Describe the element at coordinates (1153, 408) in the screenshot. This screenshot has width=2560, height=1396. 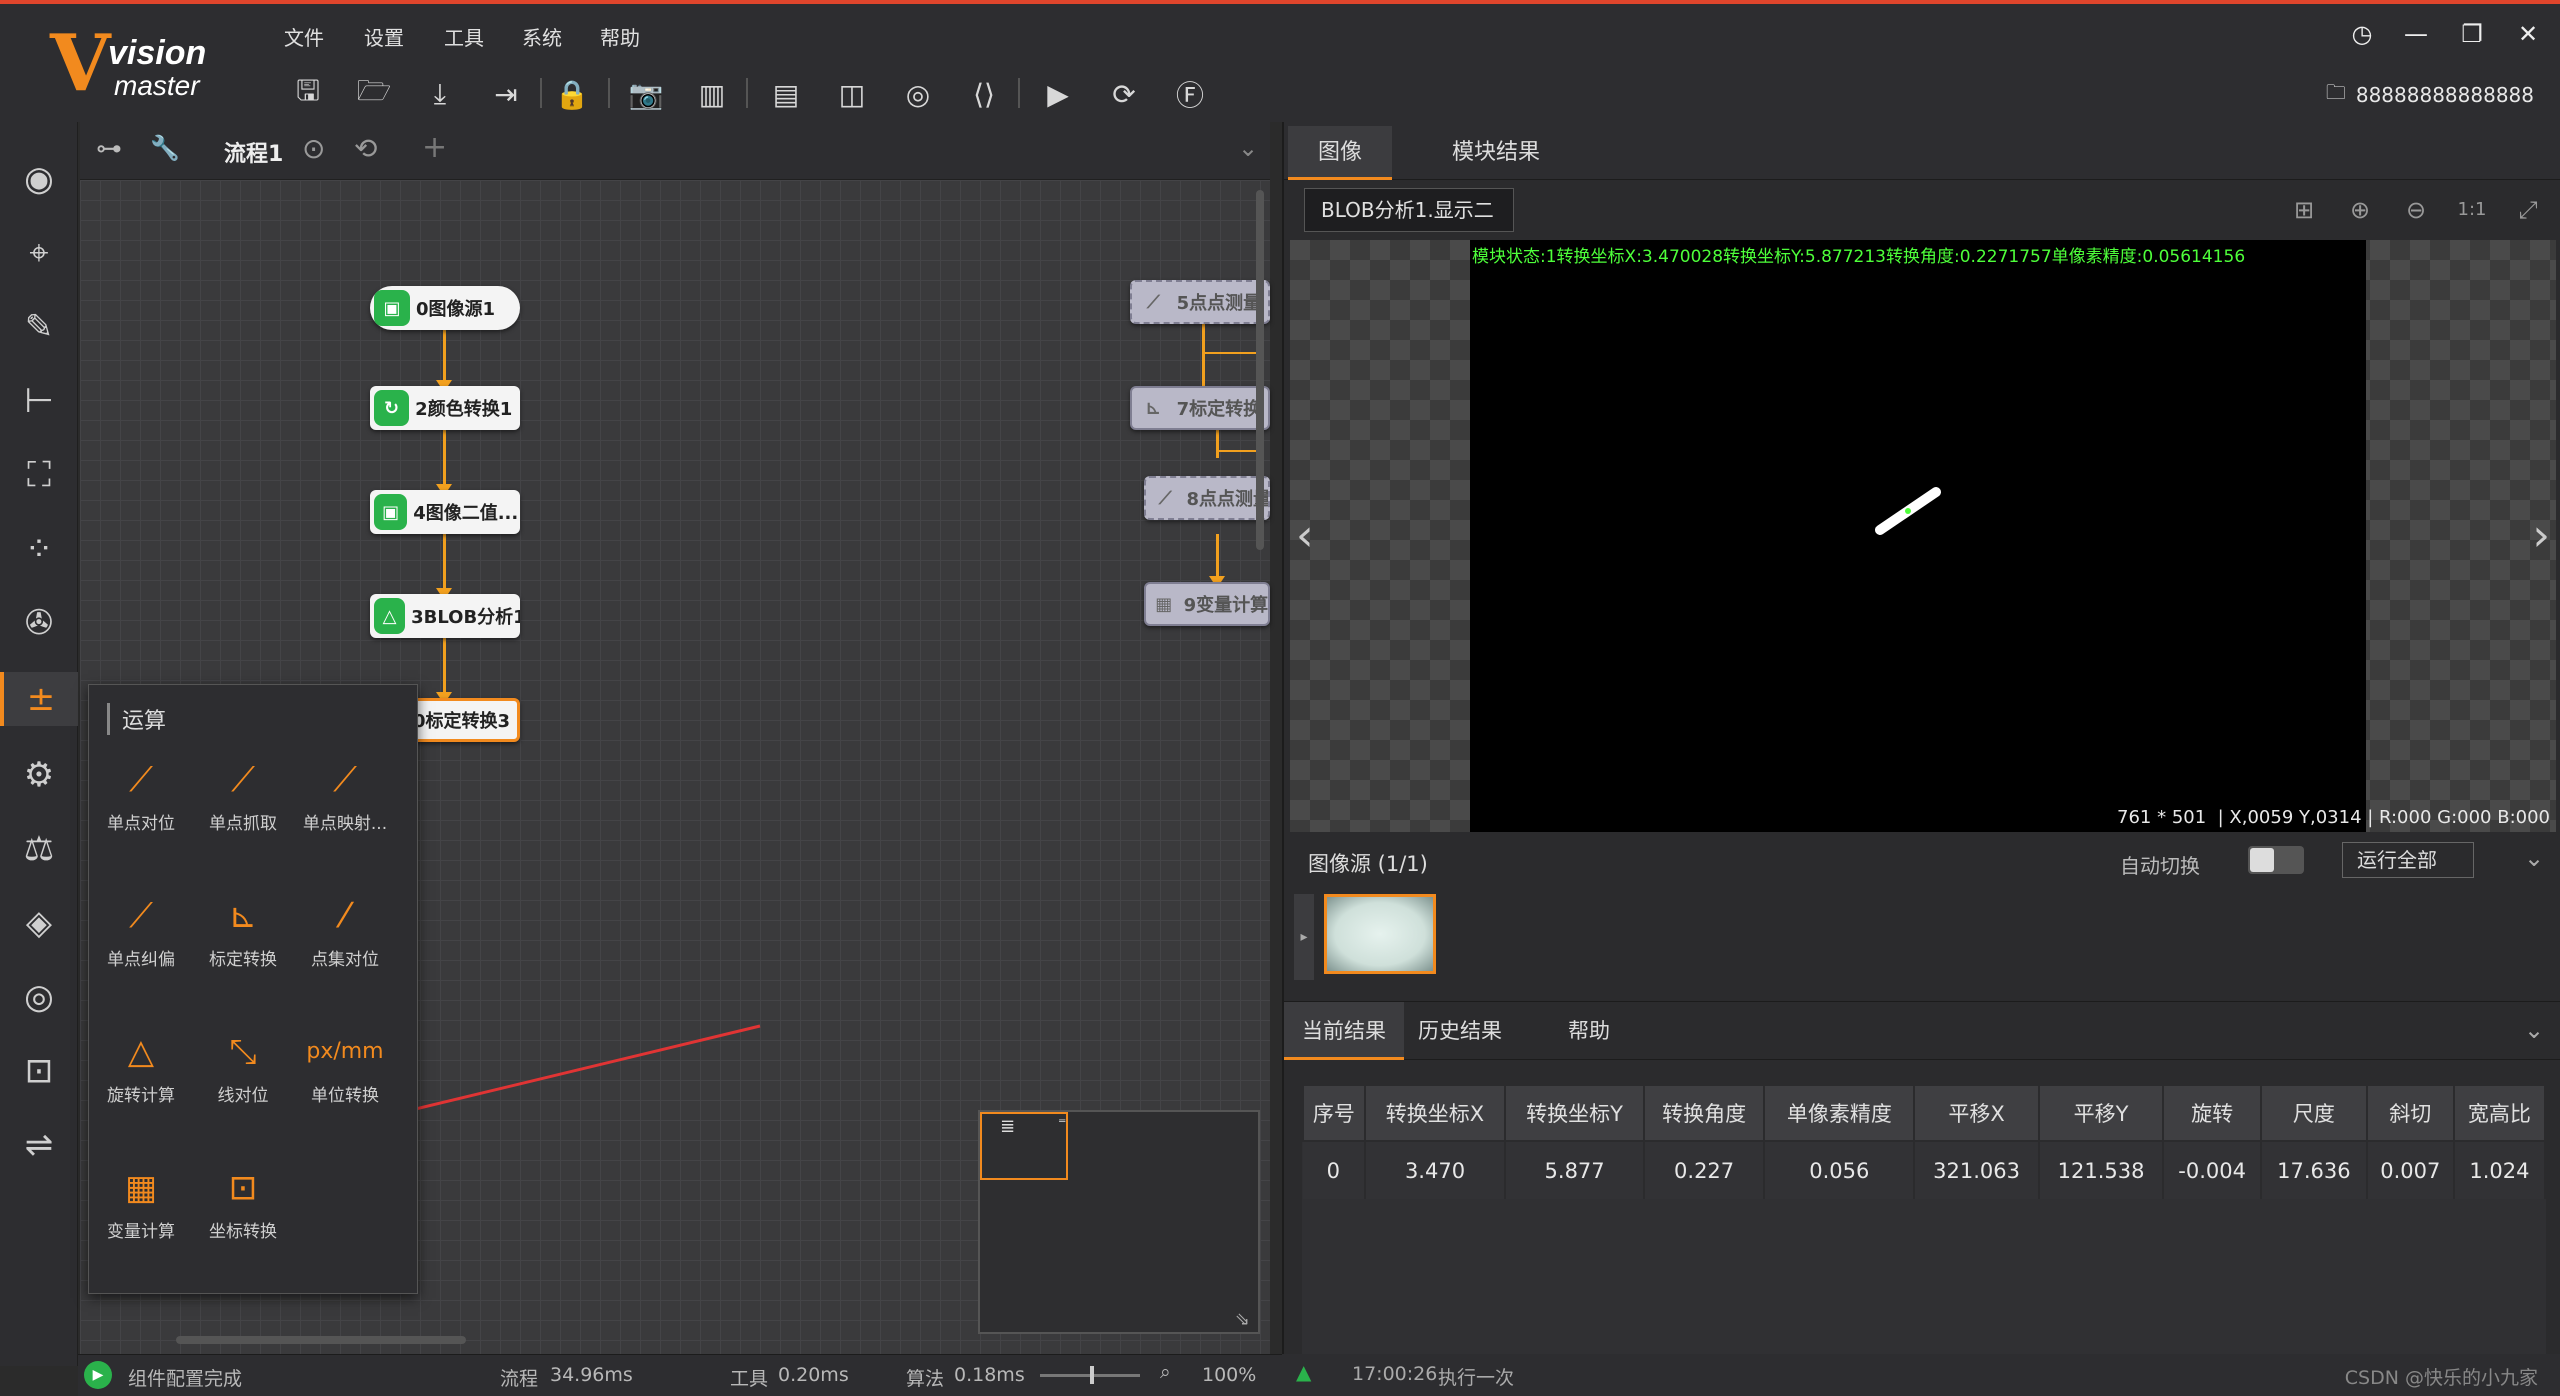
I see `calib-icon: ⊾` at that location.